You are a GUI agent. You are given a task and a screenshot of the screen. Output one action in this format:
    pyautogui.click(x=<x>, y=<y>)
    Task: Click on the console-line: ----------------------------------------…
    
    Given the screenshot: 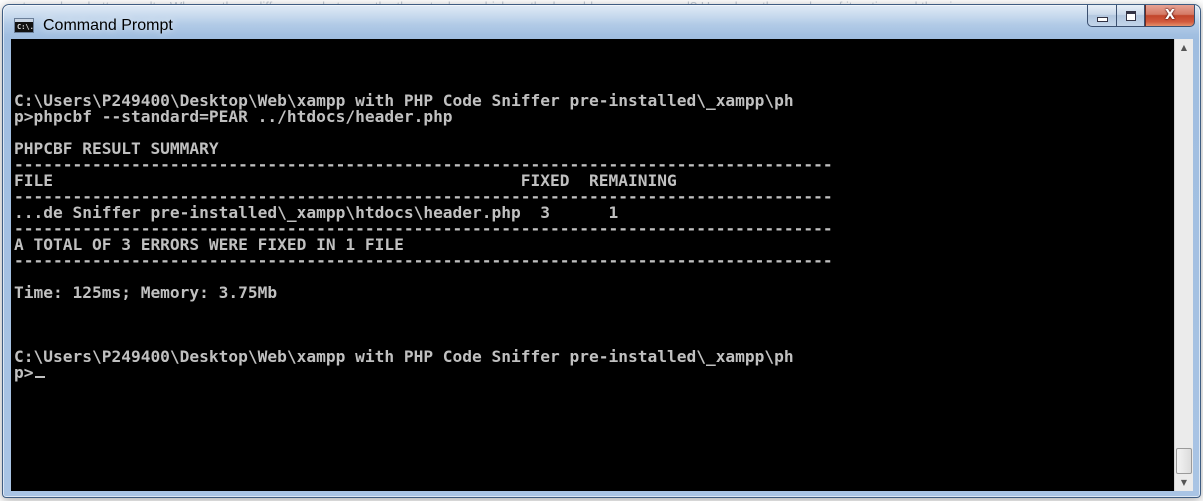 What is the action you would take?
    pyautogui.click(x=423, y=260)
    